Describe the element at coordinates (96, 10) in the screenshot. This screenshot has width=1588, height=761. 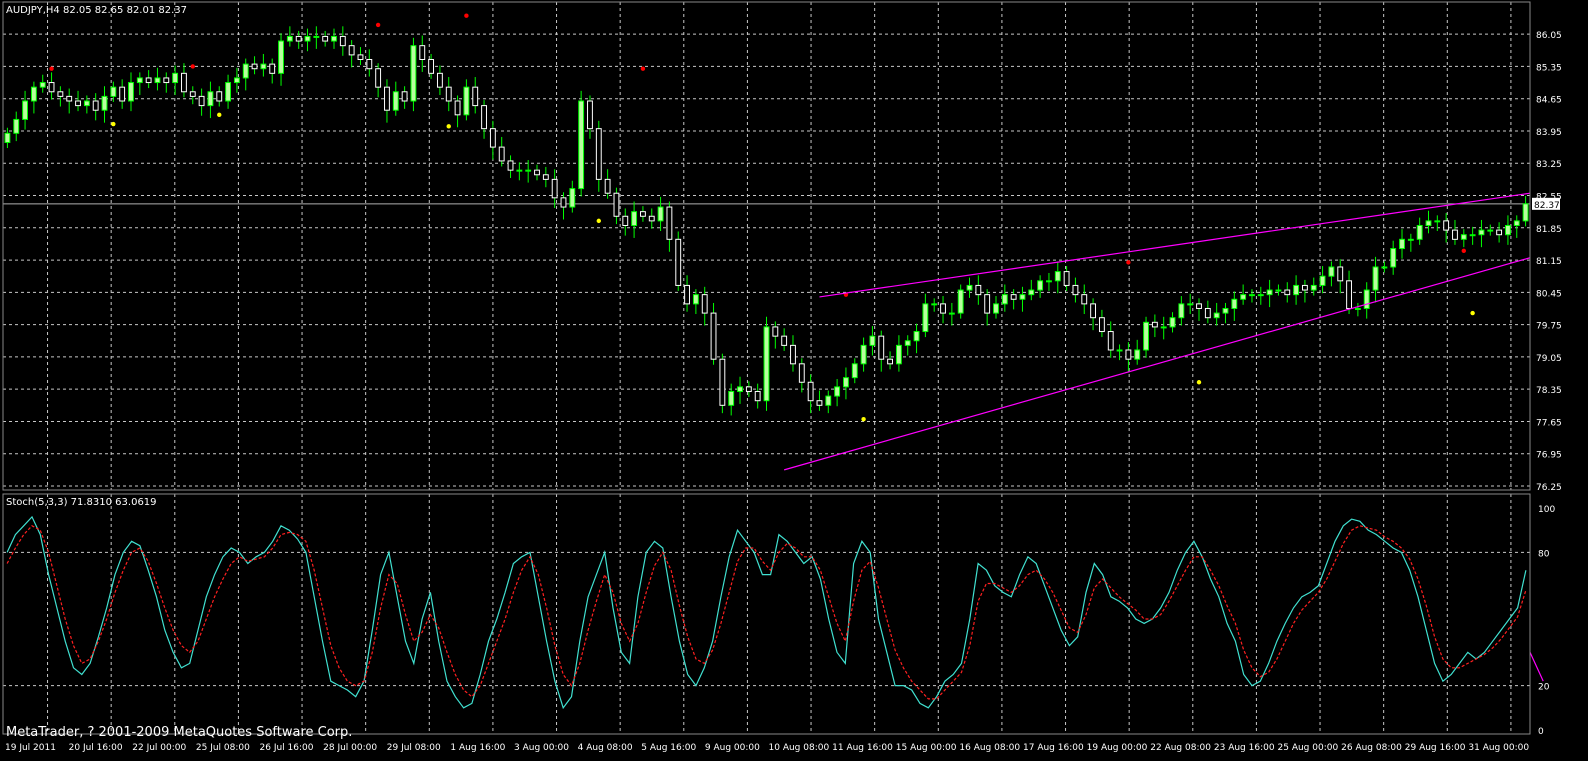
I see `symbol-info: AUDJPY,H4 82.05 82.65 82.01 82.37` at that location.